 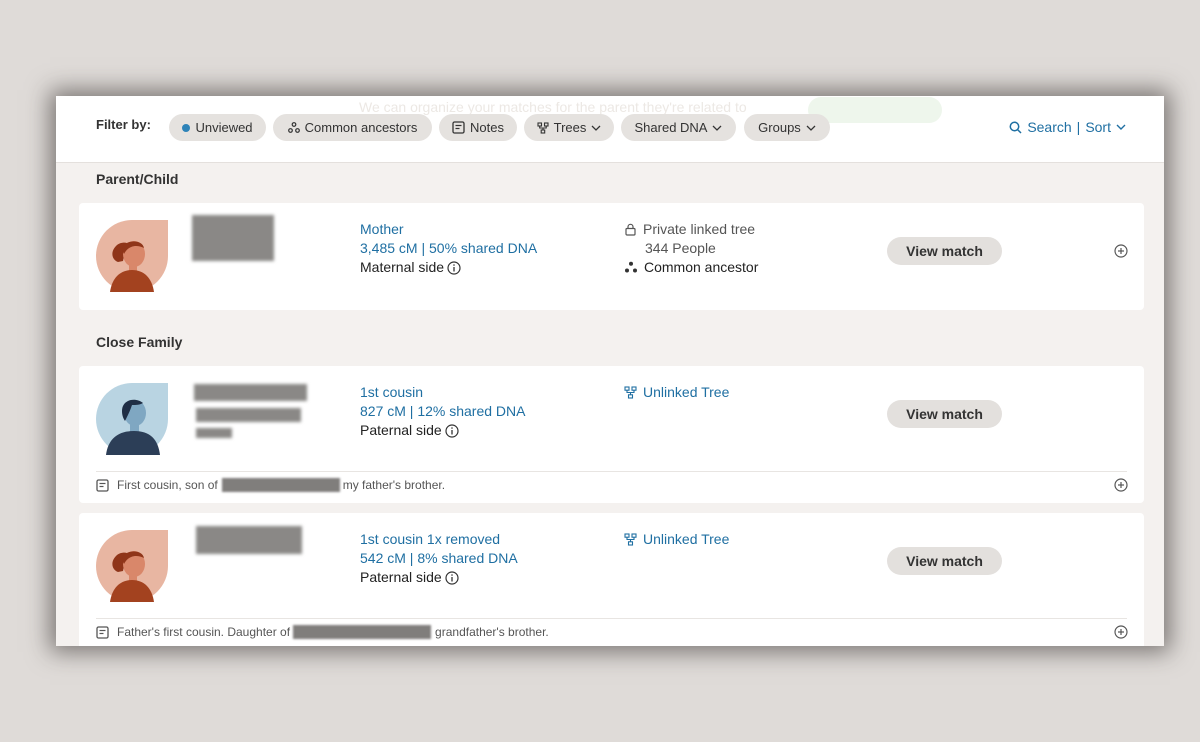 I want to click on relationship-link: 1st cousin 1x removed, so click(x=439, y=539).